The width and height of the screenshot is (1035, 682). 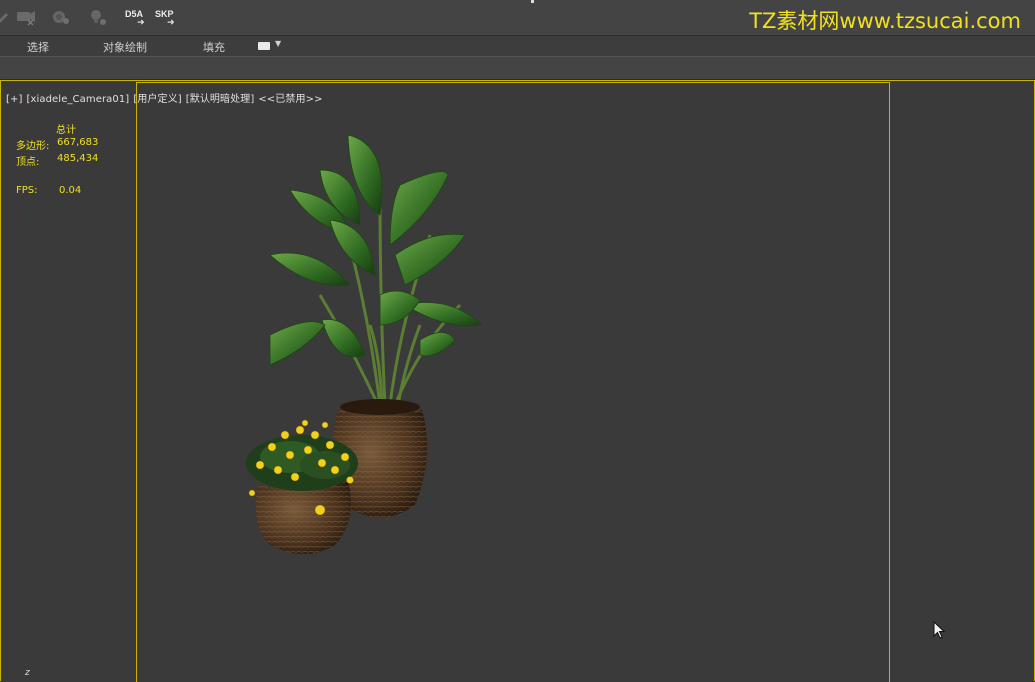 What do you see at coordinates (77, 99) in the screenshot?
I see `viewport-camera-menu: [xiadele_Camera01]` at bounding box center [77, 99].